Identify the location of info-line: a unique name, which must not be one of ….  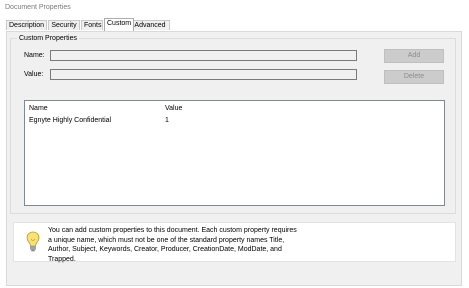
(166, 240).